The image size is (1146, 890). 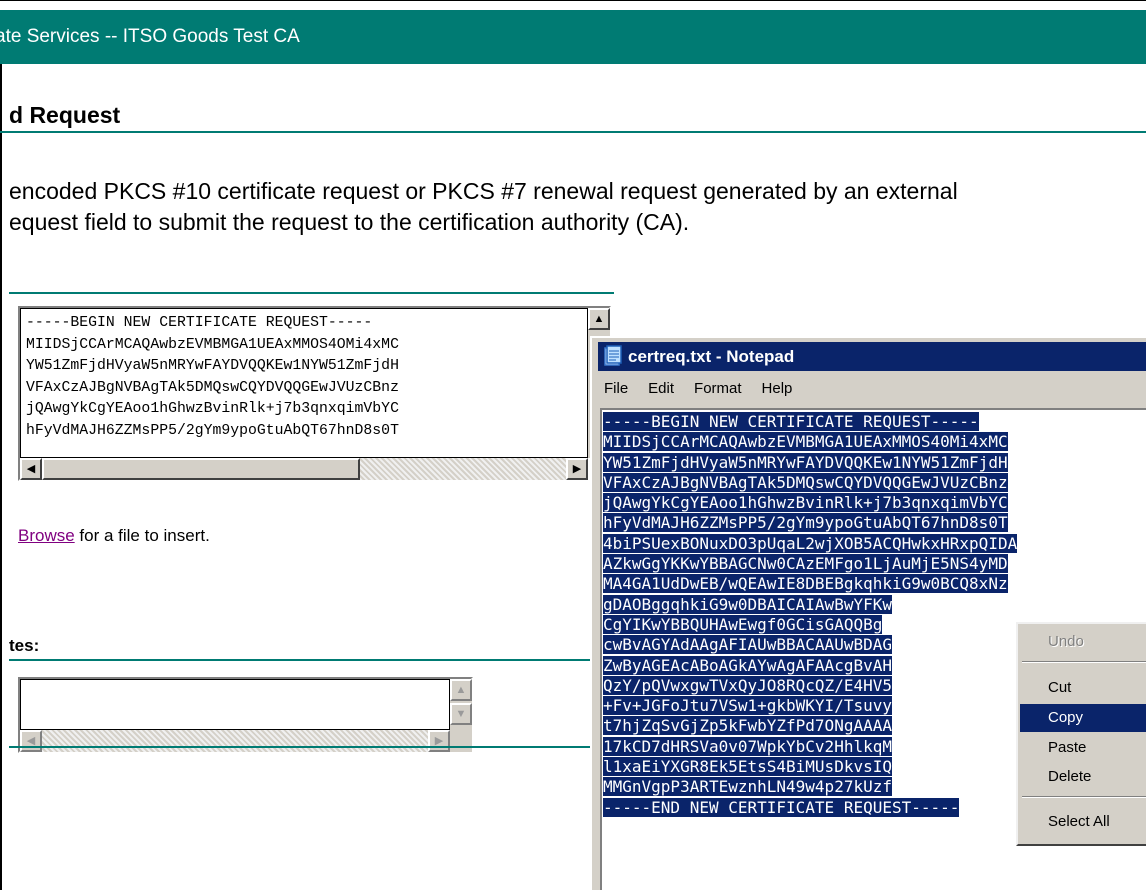 I want to click on scroll-up-button: ▲, so click(x=599, y=319).